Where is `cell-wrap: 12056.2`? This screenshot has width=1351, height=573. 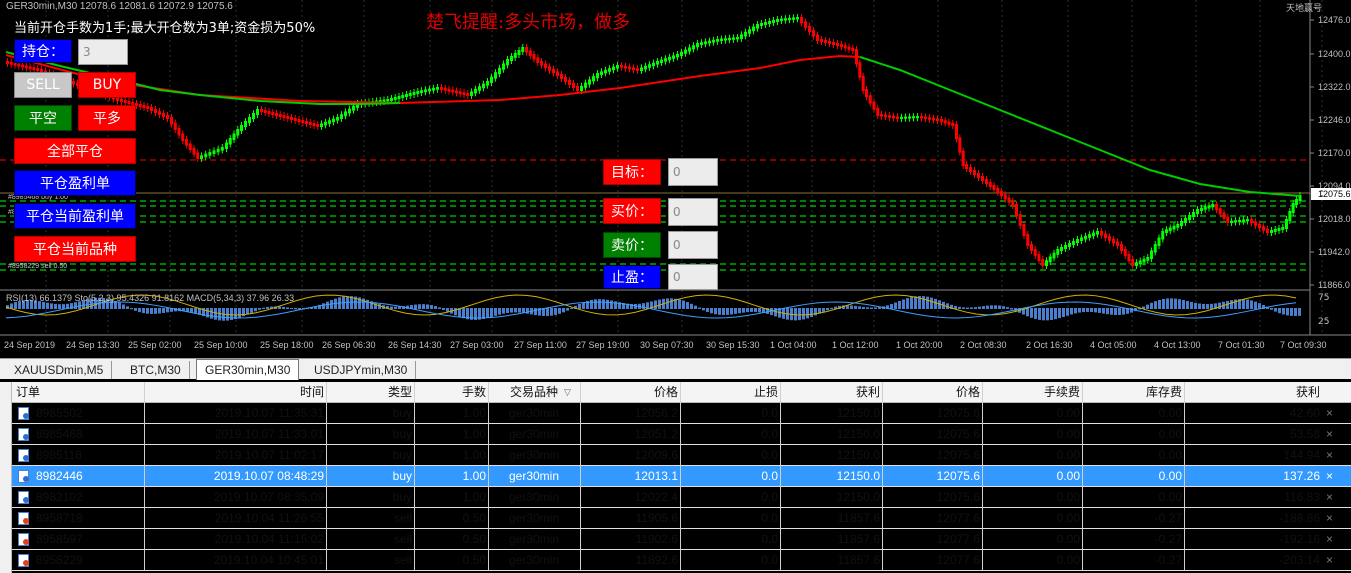 cell-wrap: 12056.2 is located at coordinates (630, 413).